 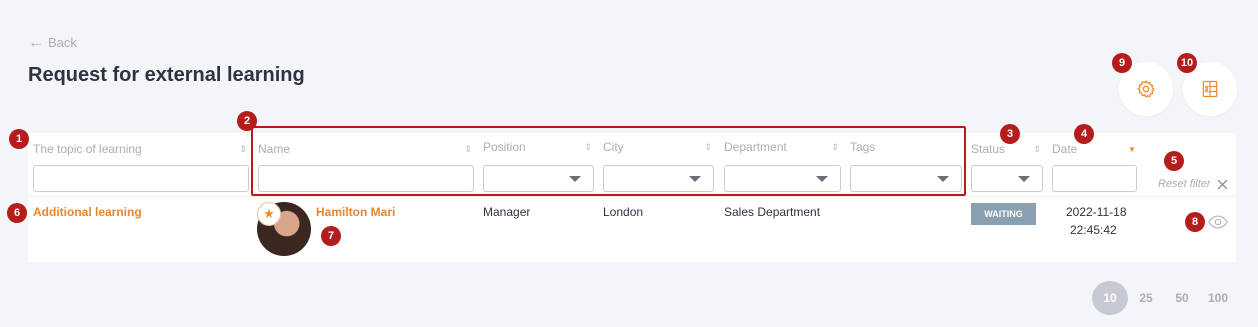 I want to click on column-label: Date, so click(x=1065, y=149).